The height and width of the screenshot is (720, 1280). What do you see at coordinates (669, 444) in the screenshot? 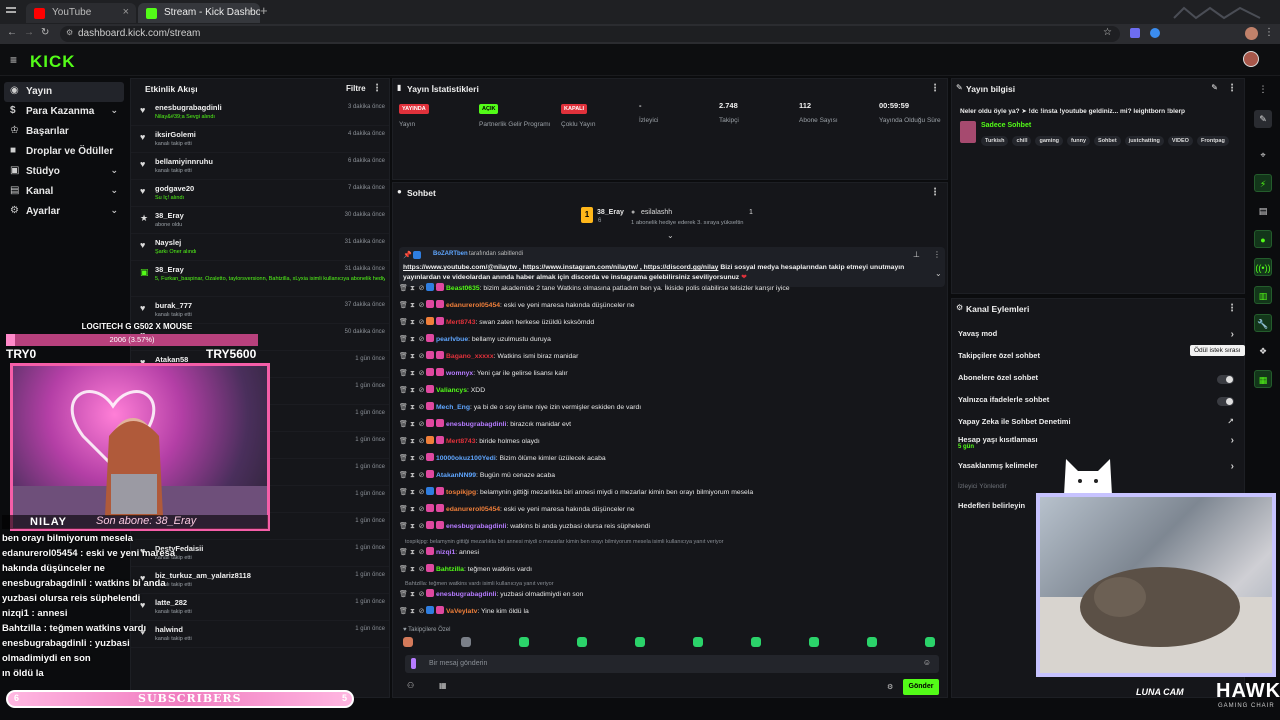
I see `chat-message: 🗑 ⧗ ⊘ Mert8743: biride holmes olaydı` at bounding box center [669, 444].